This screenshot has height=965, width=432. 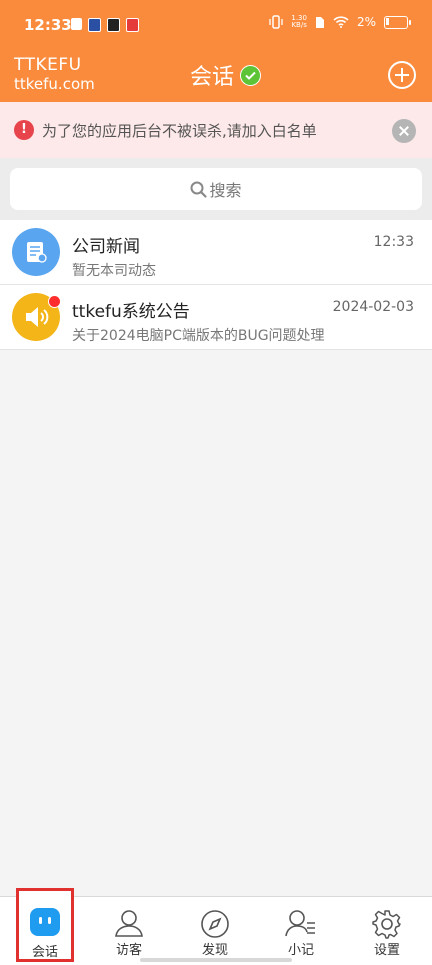 What do you see at coordinates (299, 25) in the screenshot?
I see `net-speed-unit: KB/s` at bounding box center [299, 25].